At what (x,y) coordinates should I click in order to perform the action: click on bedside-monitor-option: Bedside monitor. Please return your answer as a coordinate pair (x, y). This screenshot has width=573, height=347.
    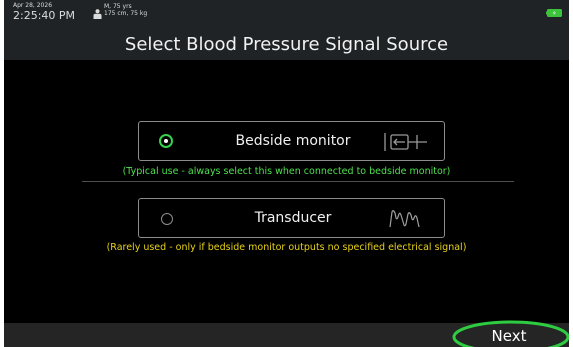
    Looking at the image, I should click on (291, 141).